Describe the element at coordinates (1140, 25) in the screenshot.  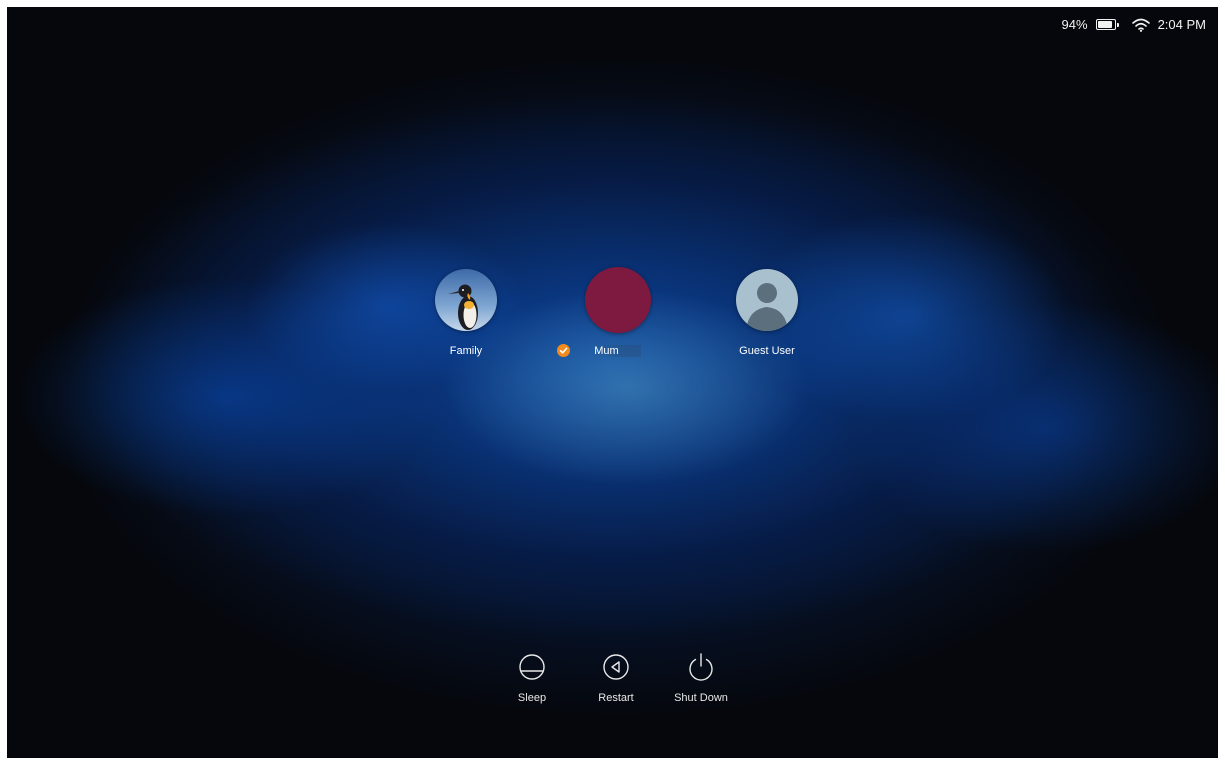
I see `wifi-icon` at that location.